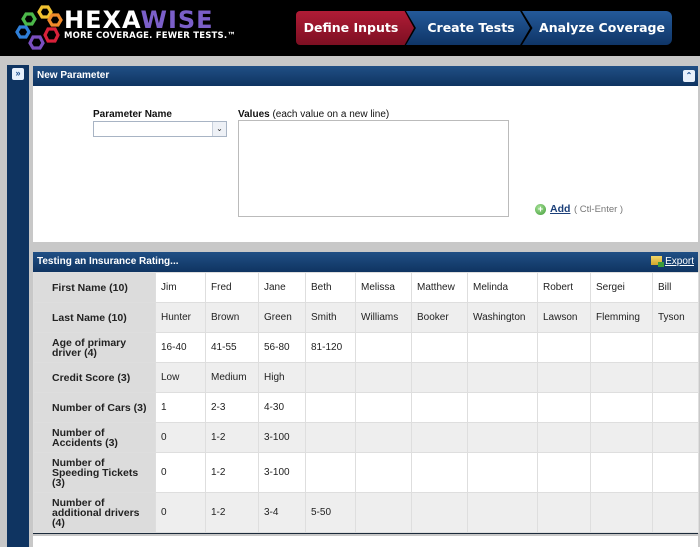 Image resolution: width=700 pixels, height=547 pixels. What do you see at coordinates (560, 209) in the screenshot?
I see `add-button: Add` at bounding box center [560, 209].